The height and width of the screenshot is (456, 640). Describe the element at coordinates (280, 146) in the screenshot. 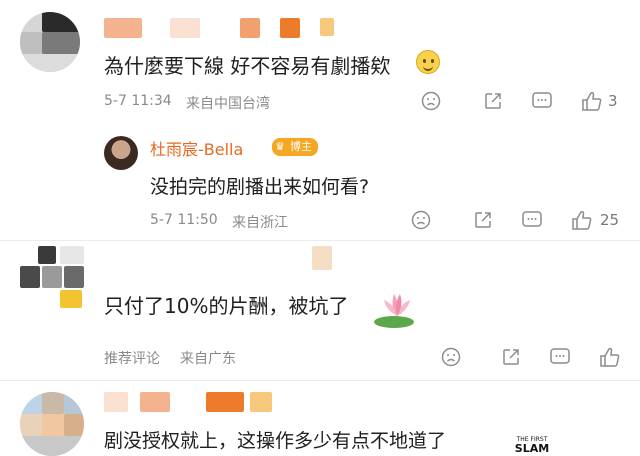

I see `crown-icon: ♛` at that location.